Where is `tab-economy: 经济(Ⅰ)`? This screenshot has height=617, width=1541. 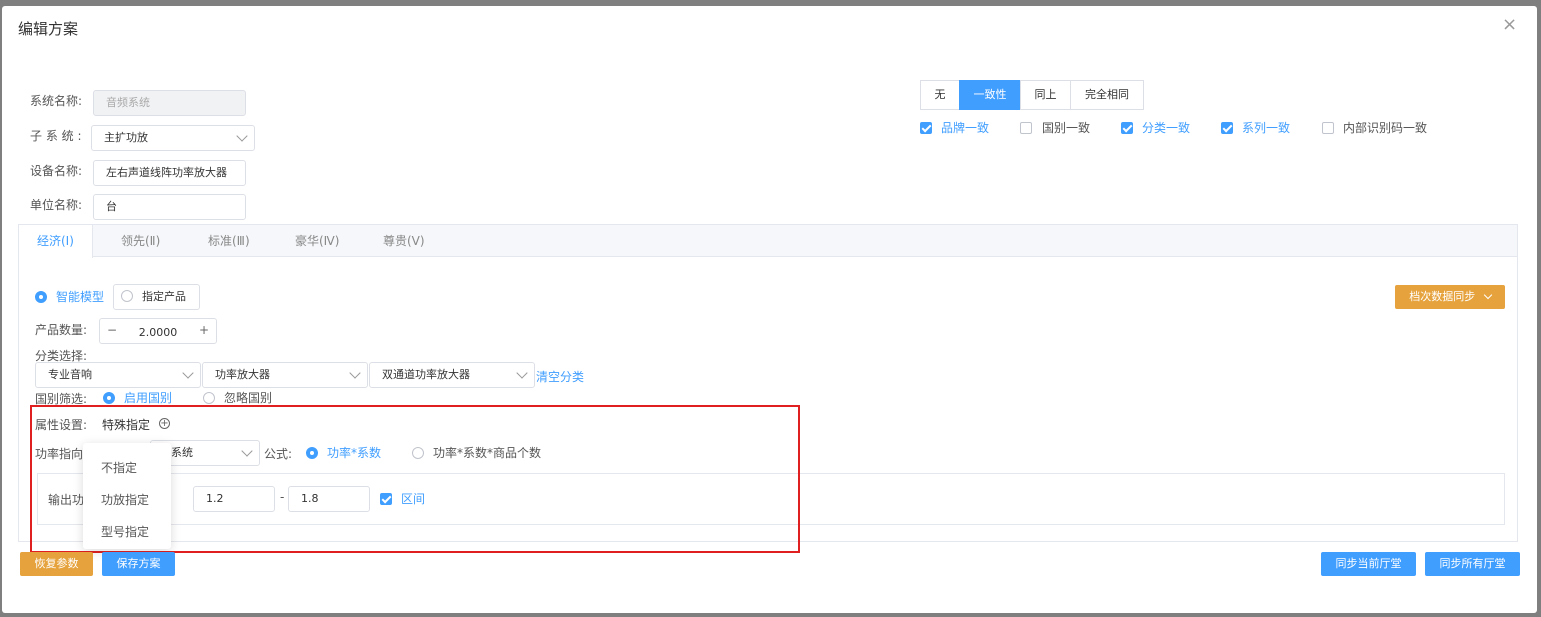
tab-economy: 经济(Ⅰ) is located at coordinates (56, 241).